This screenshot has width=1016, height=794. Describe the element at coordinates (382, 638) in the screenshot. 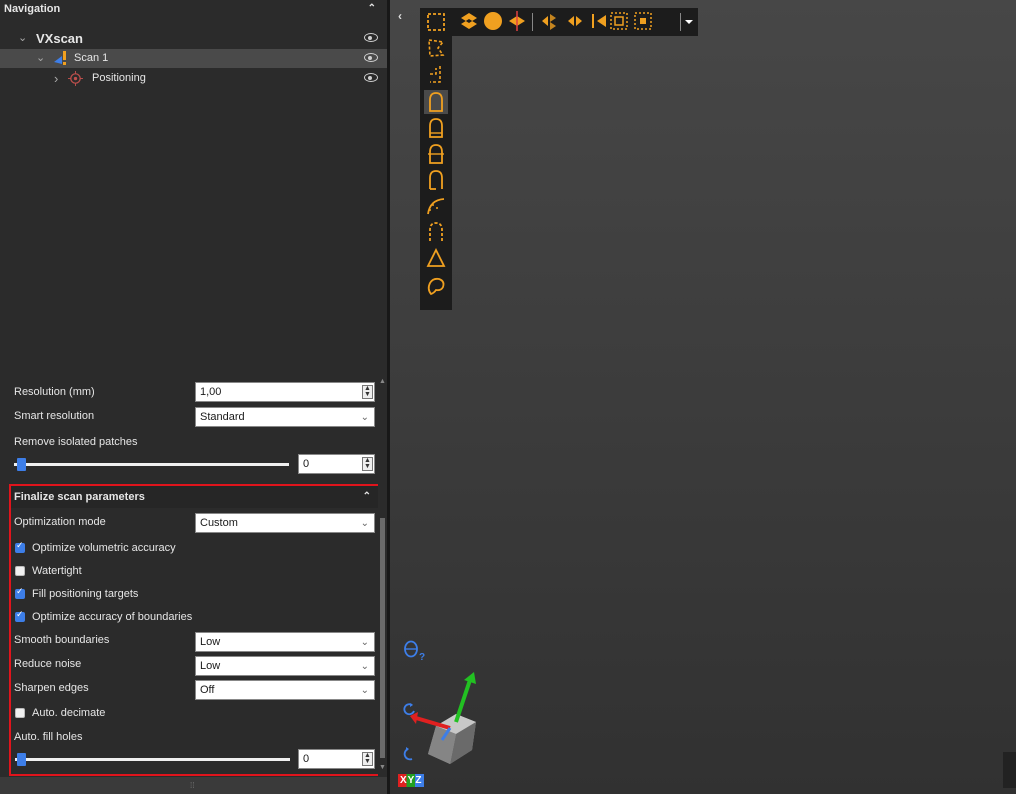

I see `scrollbar-thumb` at that location.